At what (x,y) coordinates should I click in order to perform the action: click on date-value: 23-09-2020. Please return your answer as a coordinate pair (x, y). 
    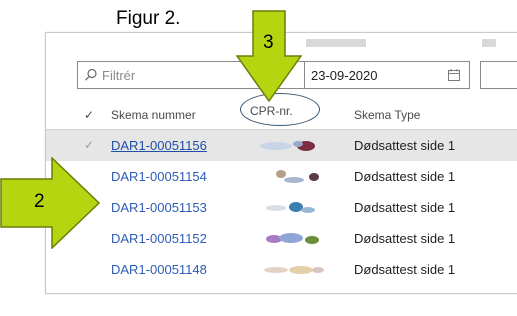
    Looking at the image, I should click on (344, 75).